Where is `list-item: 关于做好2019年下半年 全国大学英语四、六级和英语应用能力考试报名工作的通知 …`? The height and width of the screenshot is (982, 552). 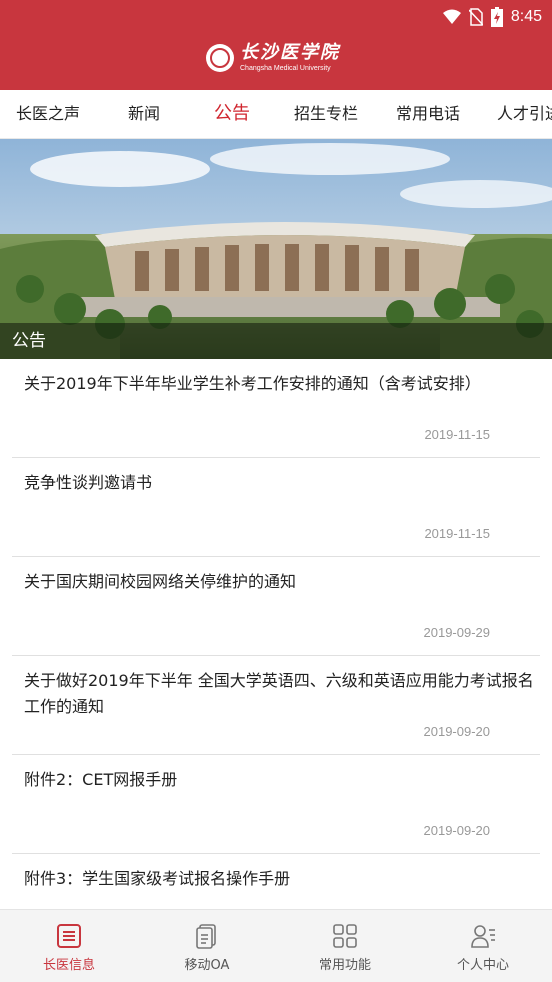
list-item: 关于做好2019年下半年 全国大学英语四、六级和英语应用能力考试报名工作的通知 … is located at coordinates (276, 705).